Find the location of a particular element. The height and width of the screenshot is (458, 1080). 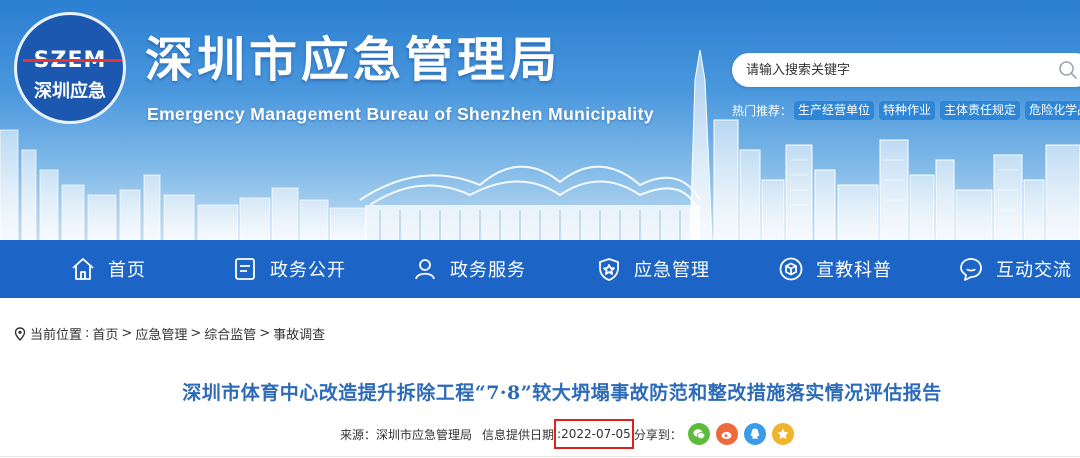

user-icon is located at coordinates (425, 269).